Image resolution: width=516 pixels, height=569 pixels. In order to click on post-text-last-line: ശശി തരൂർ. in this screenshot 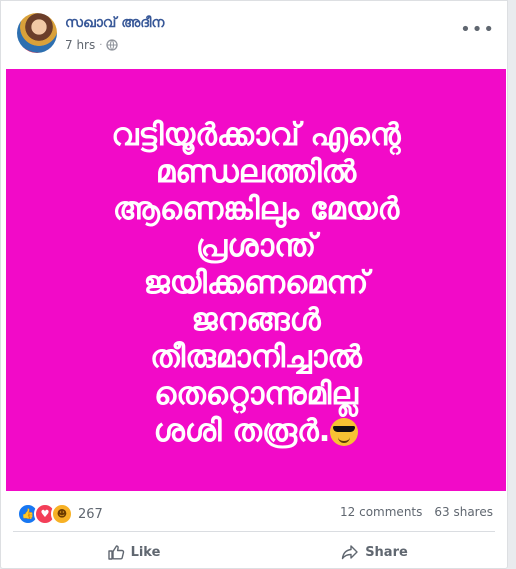, I will do `click(256, 431)`.